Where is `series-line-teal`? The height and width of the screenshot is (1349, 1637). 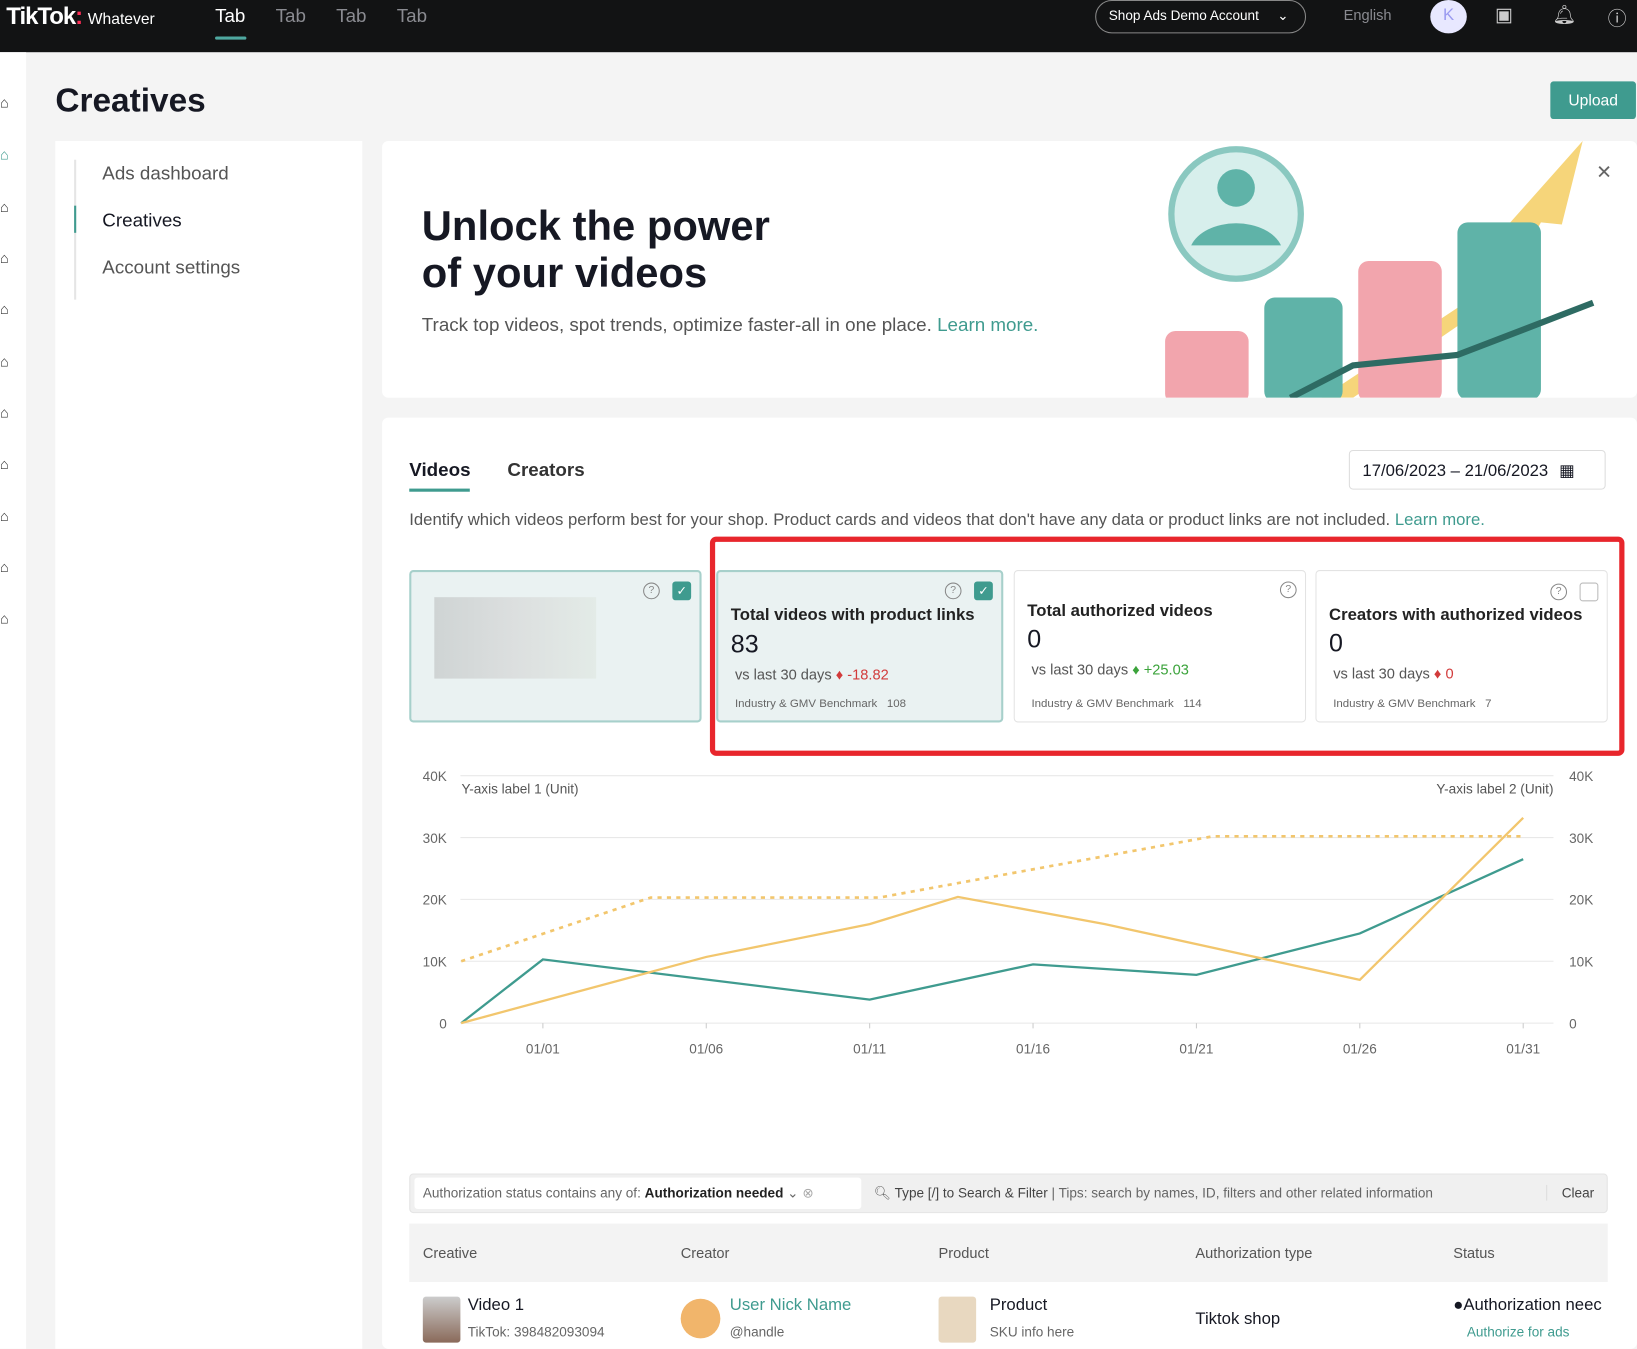 series-line-teal is located at coordinates (992, 941).